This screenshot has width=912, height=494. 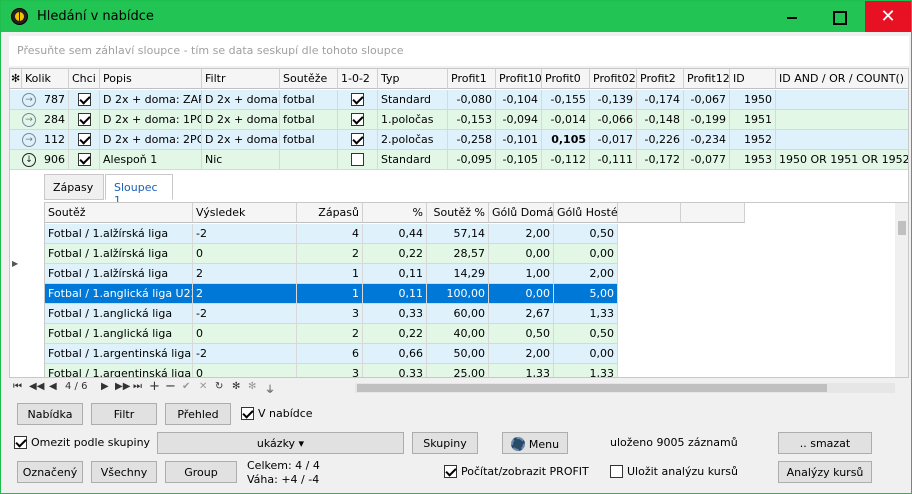 What do you see at coordinates (29, 160) in the screenshot?
I see `expand-down-icon: ↓` at bounding box center [29, 160].